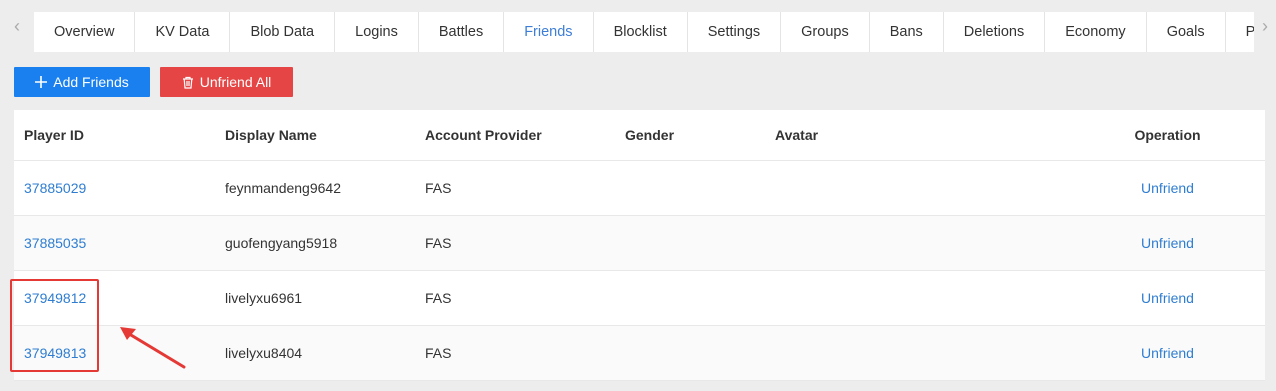 This screenshot has width=1276, height=391. I want to click on header-operation: Operation, so click(1167, 135).